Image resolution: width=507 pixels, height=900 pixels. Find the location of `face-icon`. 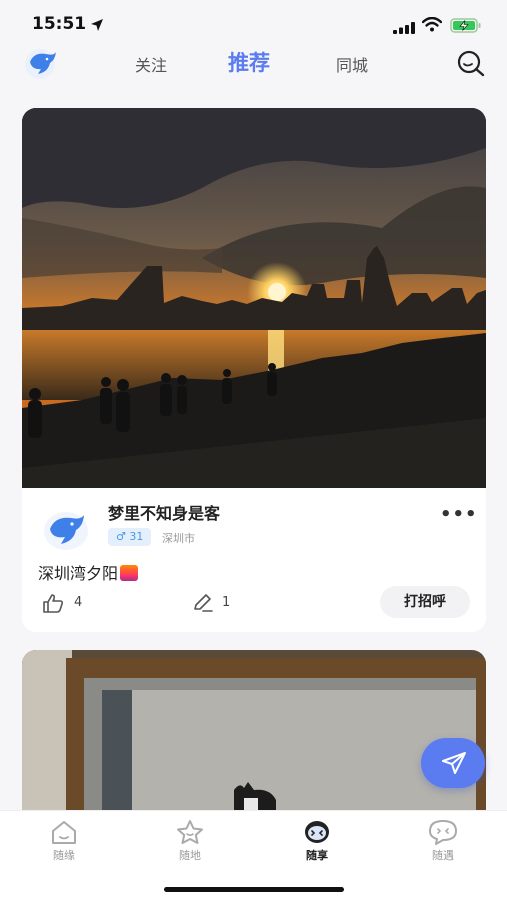

face-icon is located at coordinates (317, 832).